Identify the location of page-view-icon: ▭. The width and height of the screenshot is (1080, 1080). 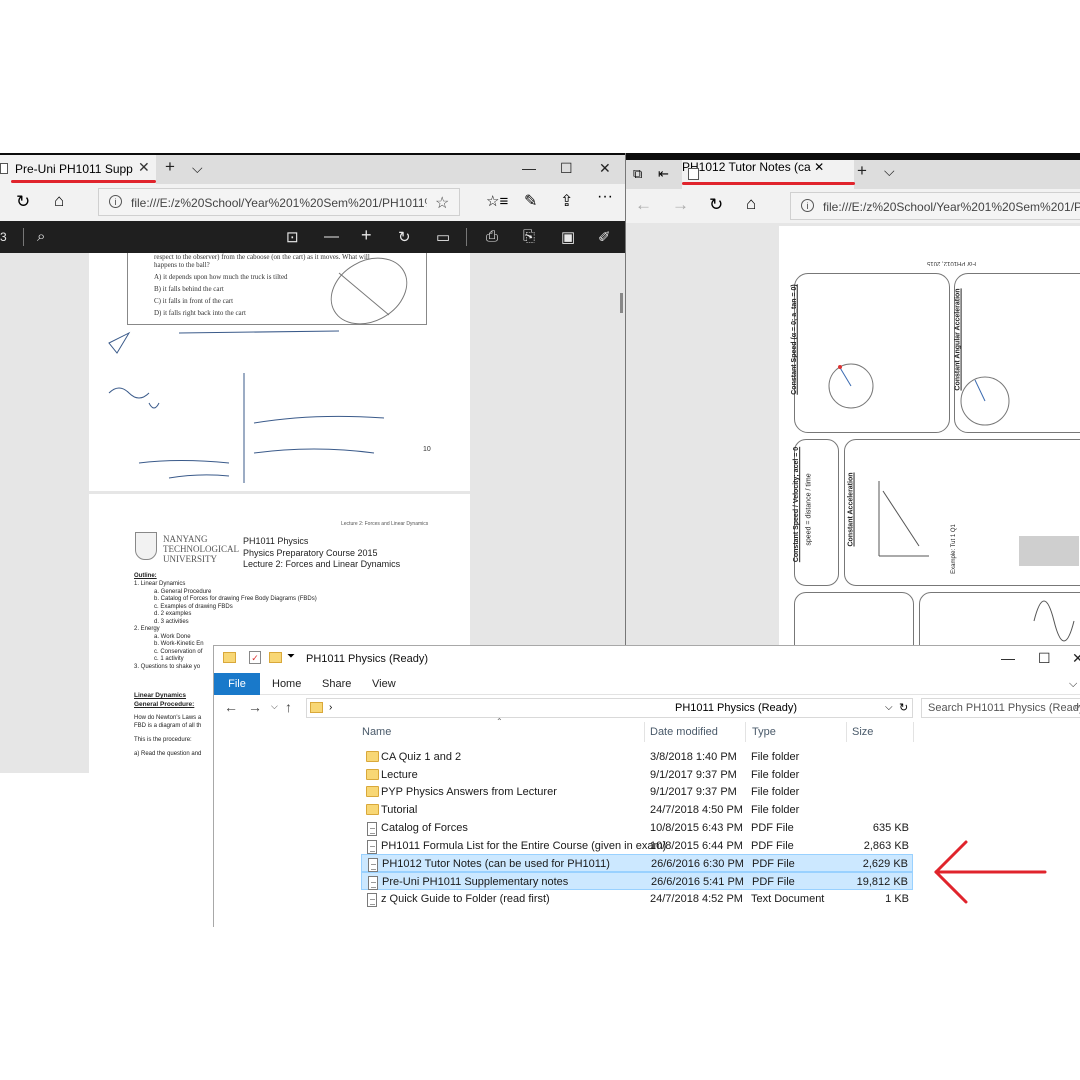
(443, 237).